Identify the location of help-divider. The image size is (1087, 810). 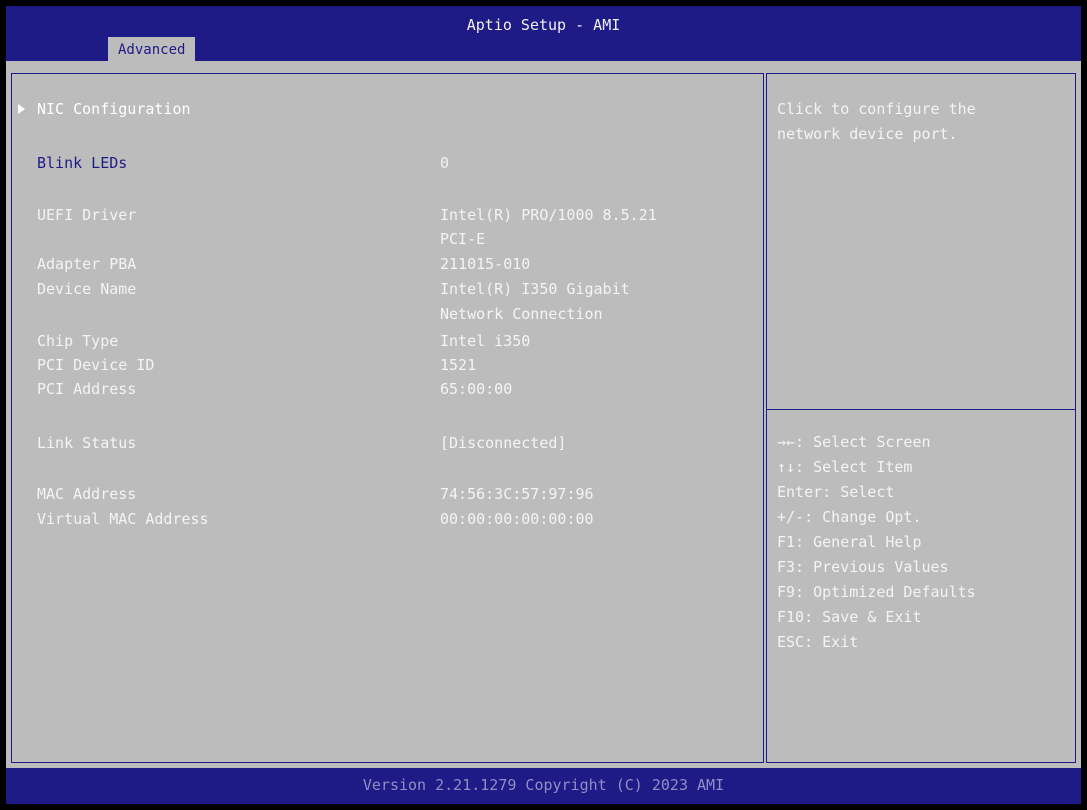
(921, 409).